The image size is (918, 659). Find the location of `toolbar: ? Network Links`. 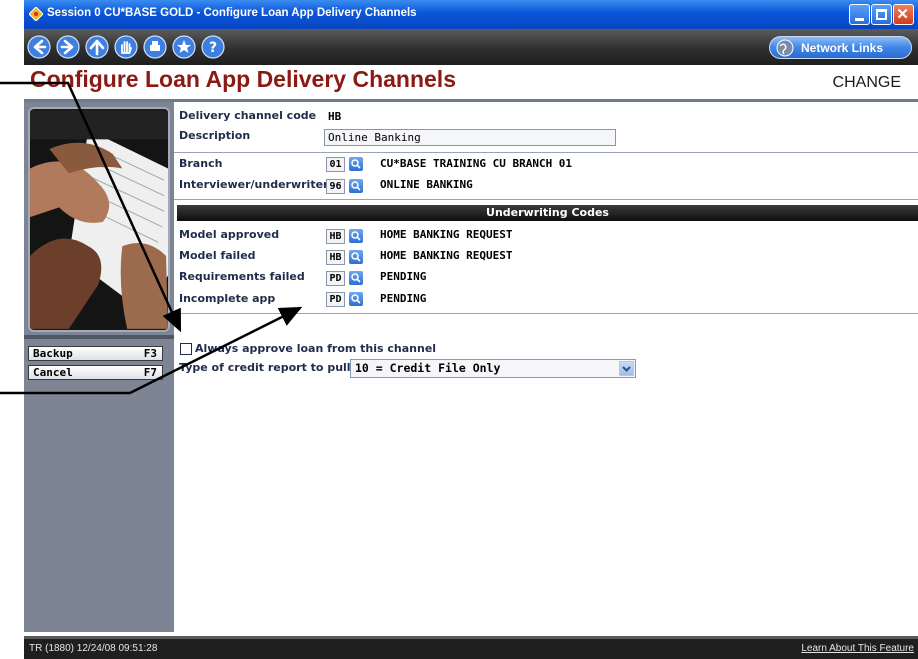

toolbar: ? Network Links is located at coordinates (471, 47).